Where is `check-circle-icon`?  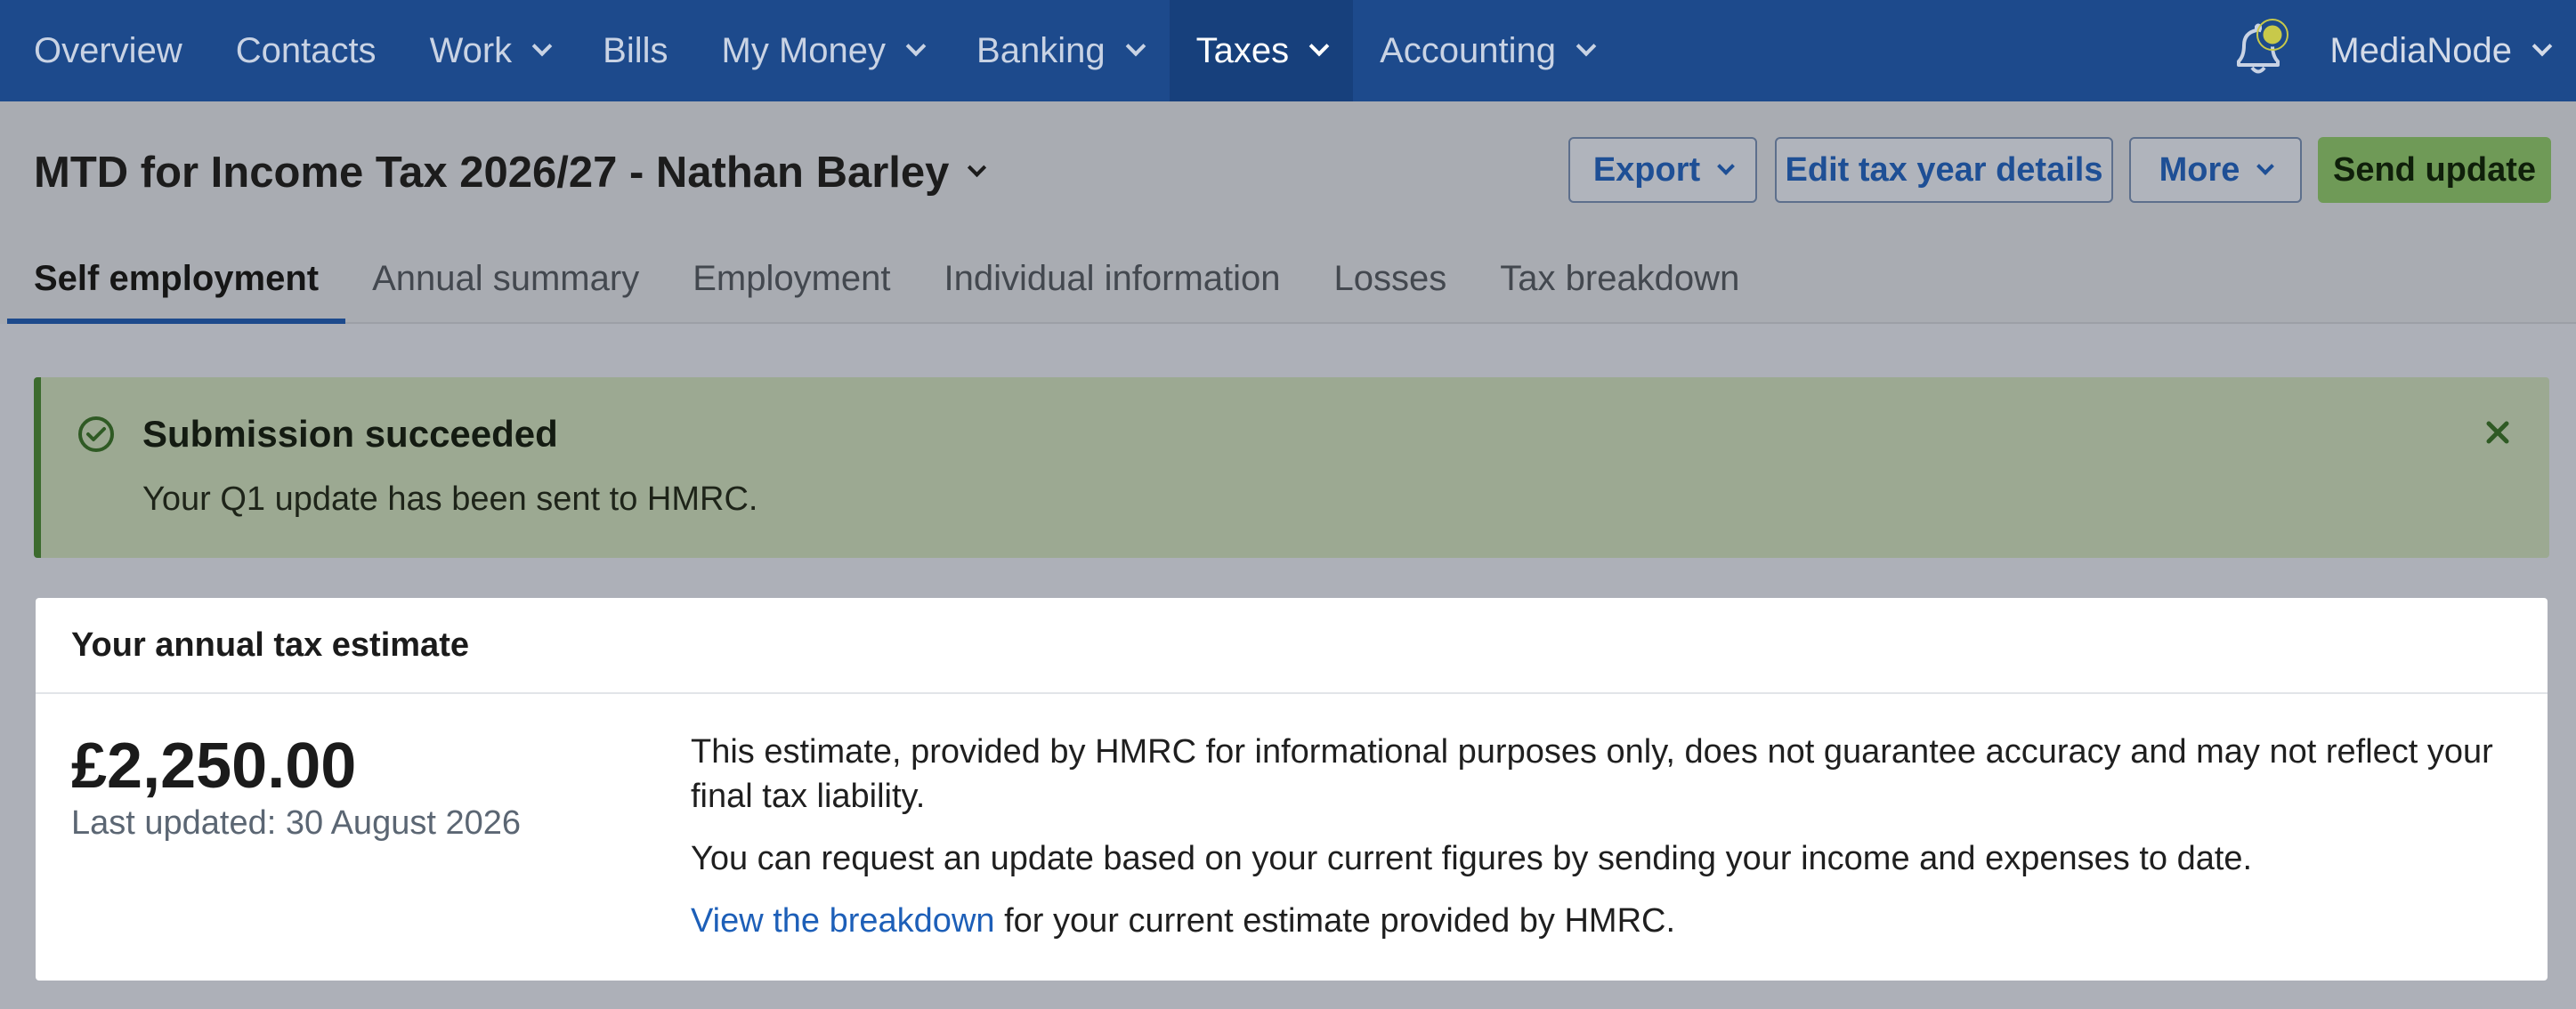 check-circle-icon is located at coordinates (97, 435).